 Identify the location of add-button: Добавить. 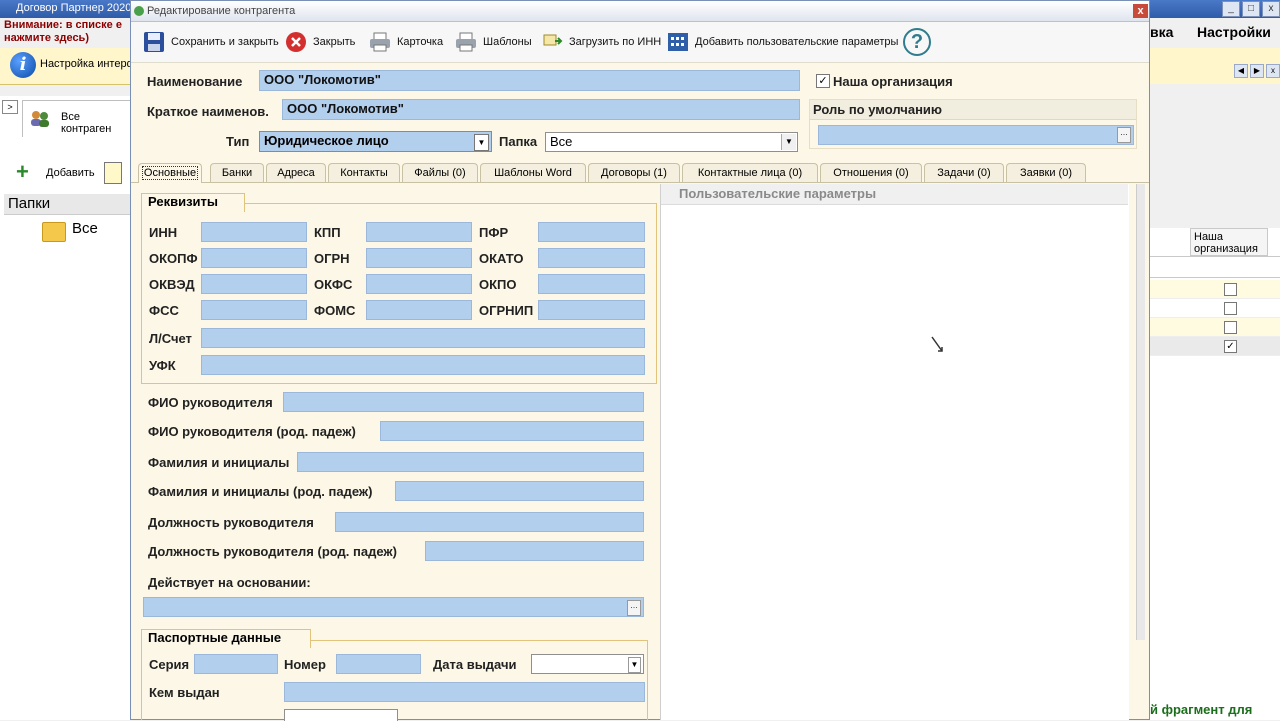
(70, 173).